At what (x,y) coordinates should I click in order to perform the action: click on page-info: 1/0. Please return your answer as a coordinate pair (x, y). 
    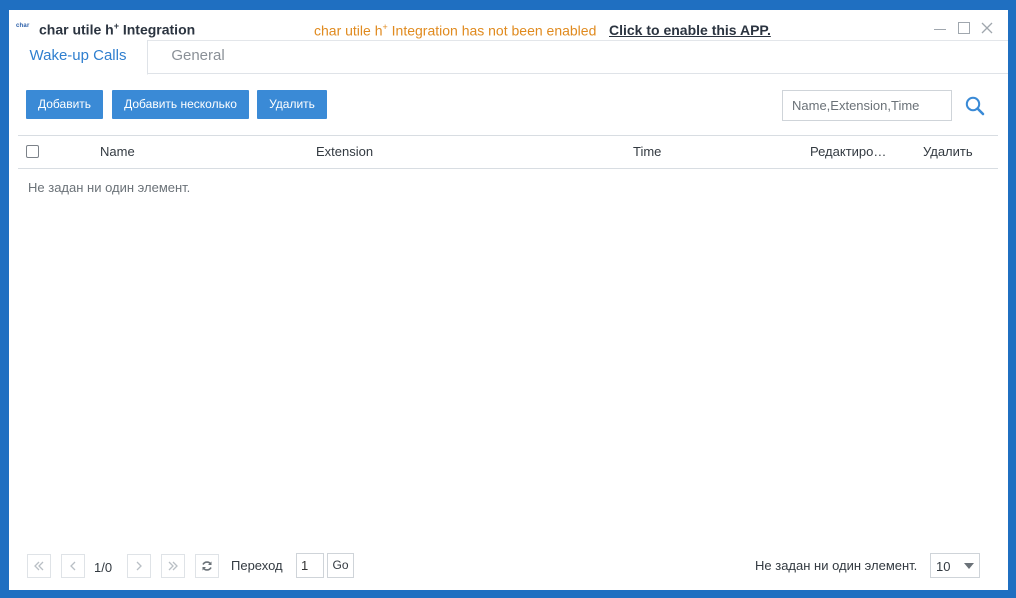
    Looking at the image, I should click on (103, 567).